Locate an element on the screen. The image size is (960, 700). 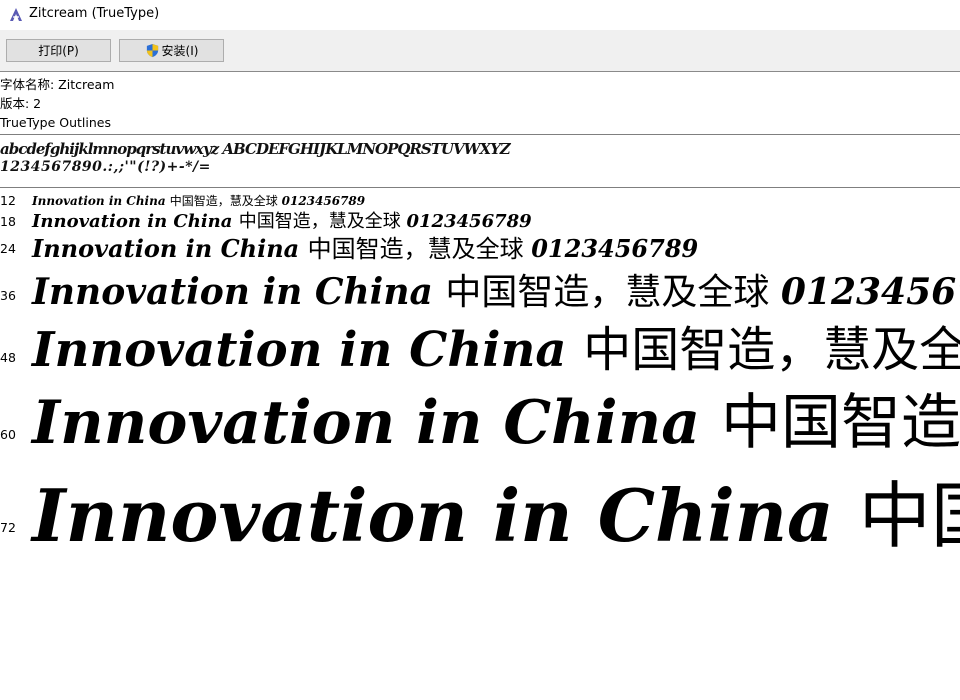
size-label: 60 is located at coordinates (8, 434).